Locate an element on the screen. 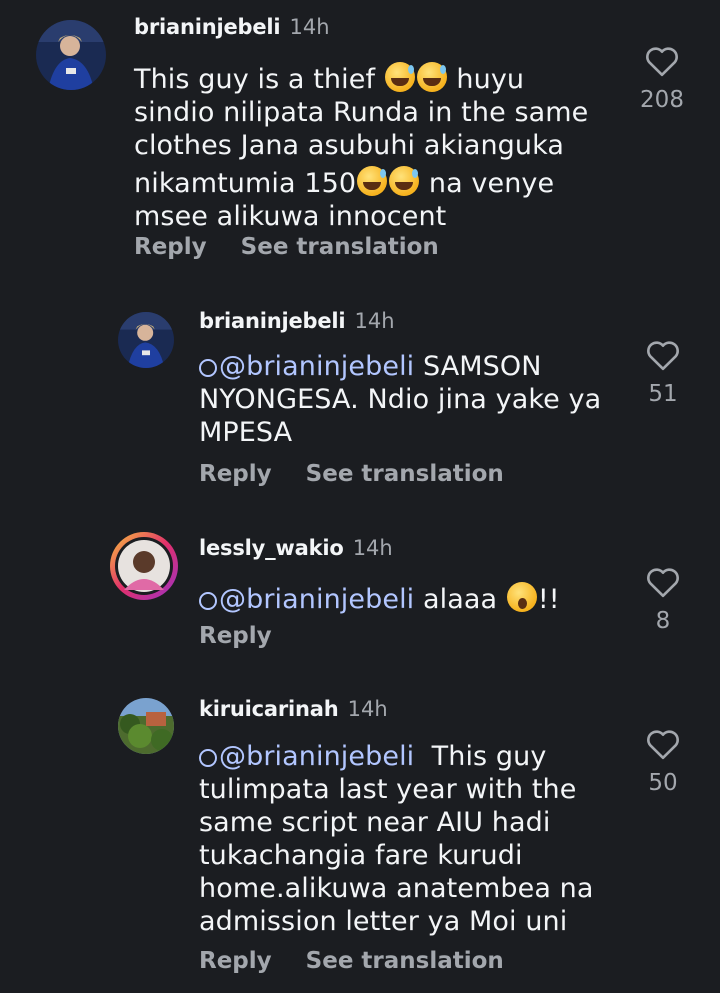 This screenshot has width=720, height=993. like-control: 50 is located at coordinates (663, 762).